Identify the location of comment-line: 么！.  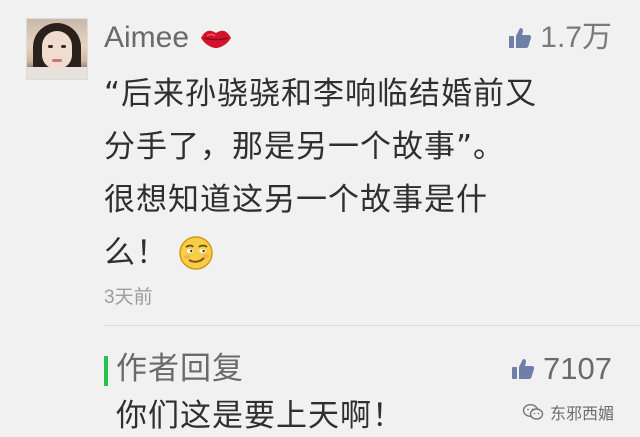
(136, 253).